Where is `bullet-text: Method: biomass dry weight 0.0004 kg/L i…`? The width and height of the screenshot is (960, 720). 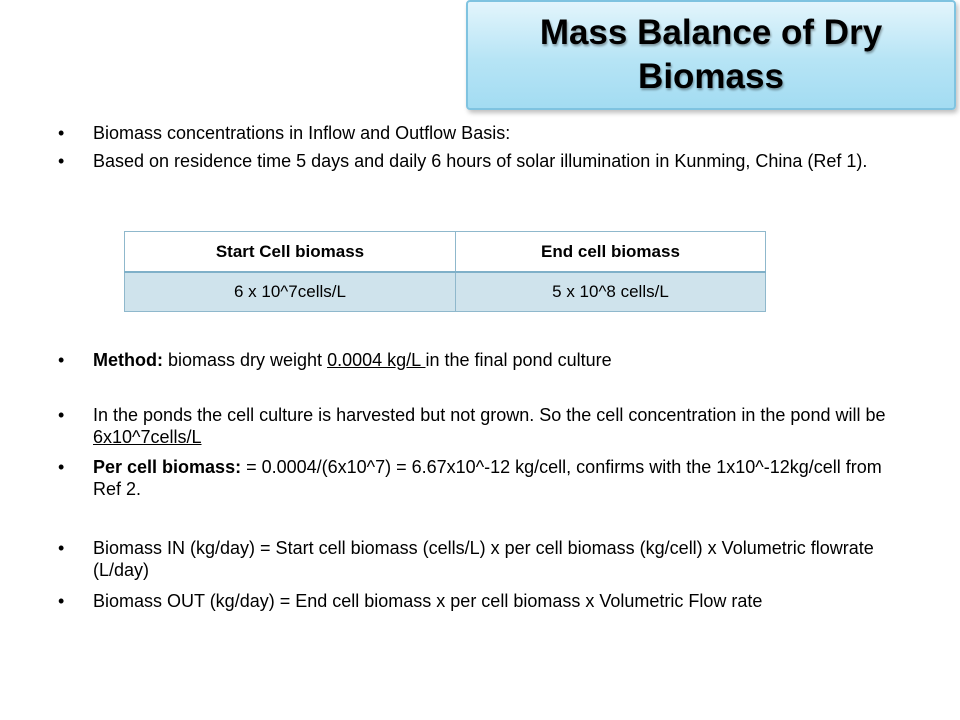 bullet-text: Method: biomass dry weight 0.0004 kg/L i… is located at coordinates (490, 360).